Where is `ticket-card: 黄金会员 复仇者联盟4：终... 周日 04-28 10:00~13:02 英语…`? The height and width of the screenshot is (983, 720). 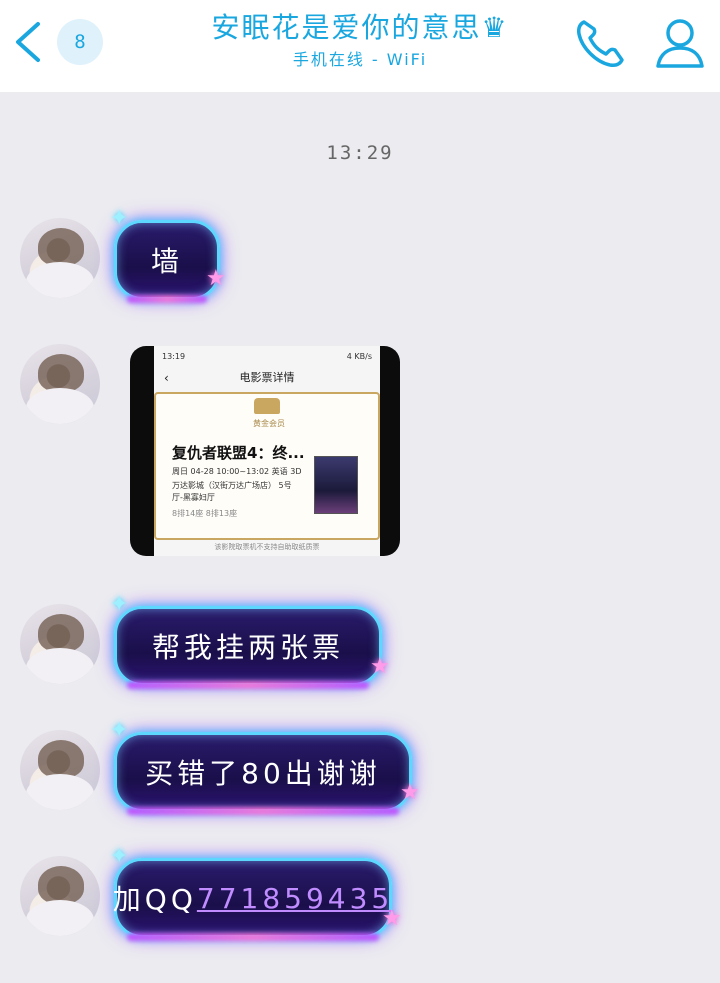 ticket-card: 黄金会员 复仇者联盟4：终... 周日 04-28 10:00~13:02 英语… is located at coordinates (267, 466).